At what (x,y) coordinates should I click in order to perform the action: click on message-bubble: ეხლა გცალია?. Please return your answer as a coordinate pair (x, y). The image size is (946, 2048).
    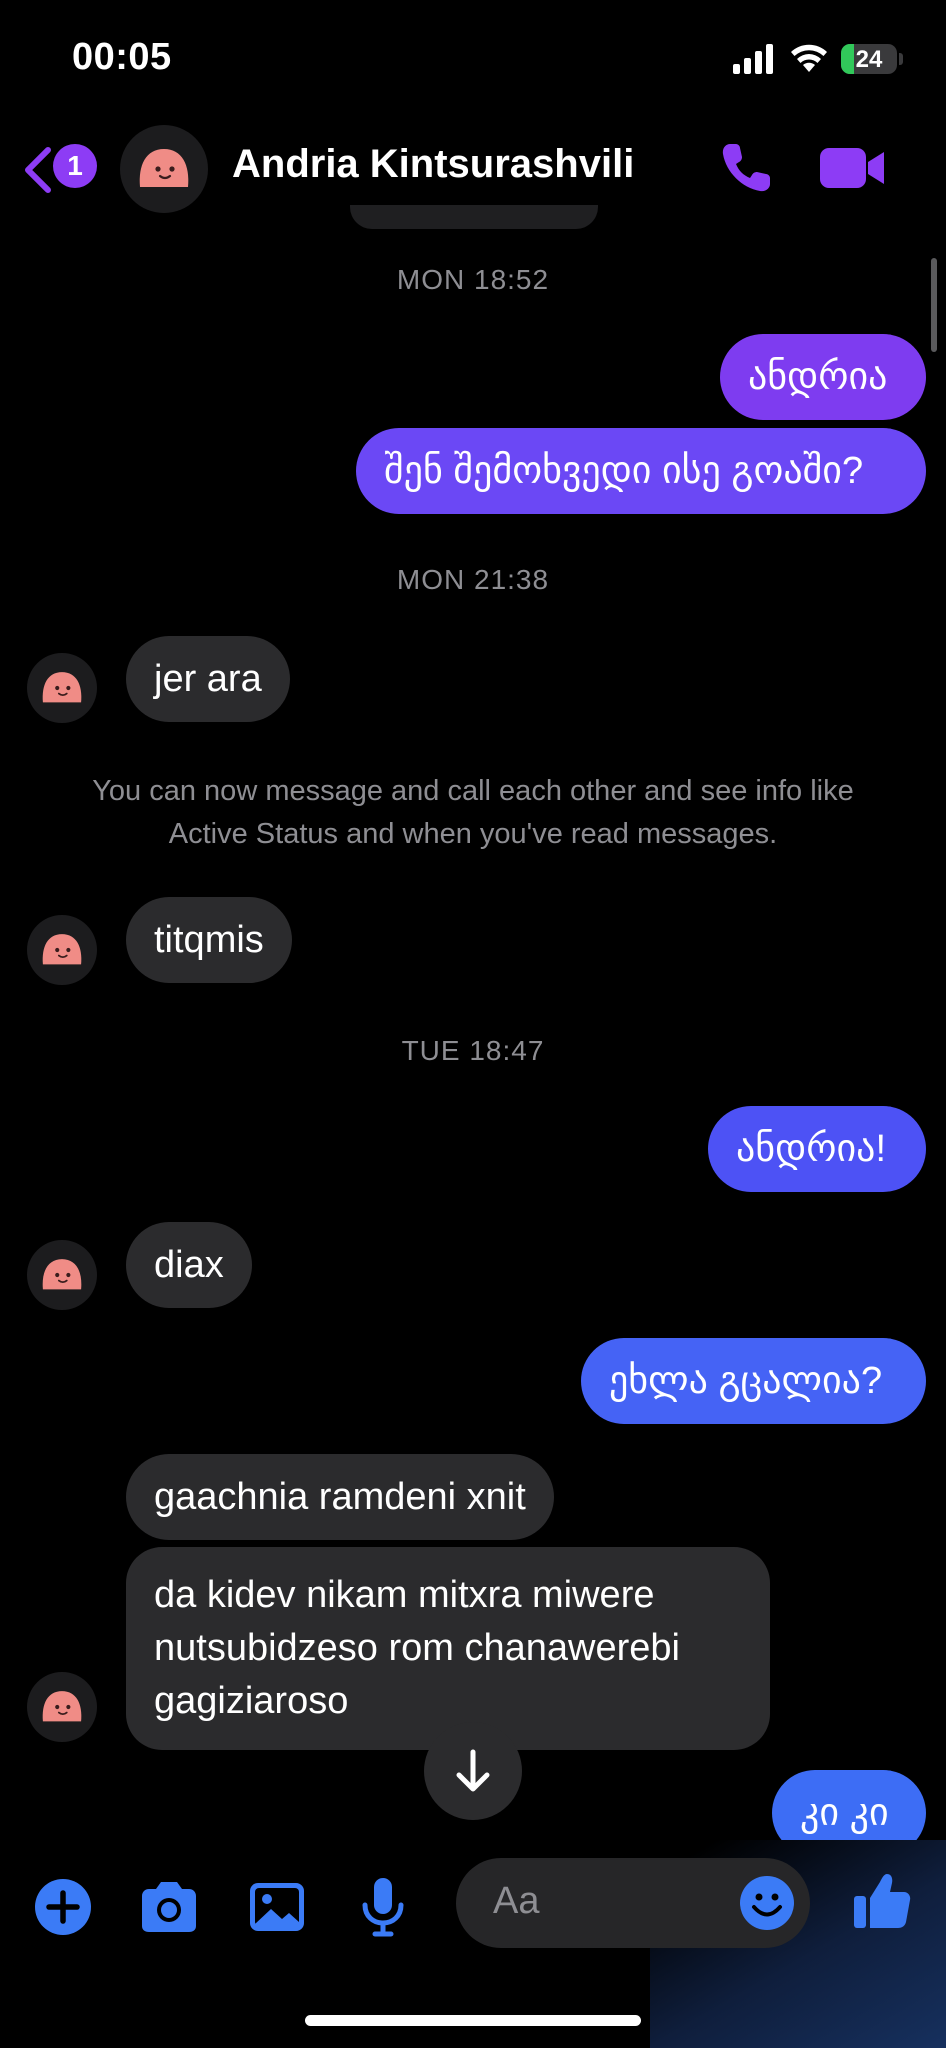
    Looking at the image, I should click on (753, 1381).